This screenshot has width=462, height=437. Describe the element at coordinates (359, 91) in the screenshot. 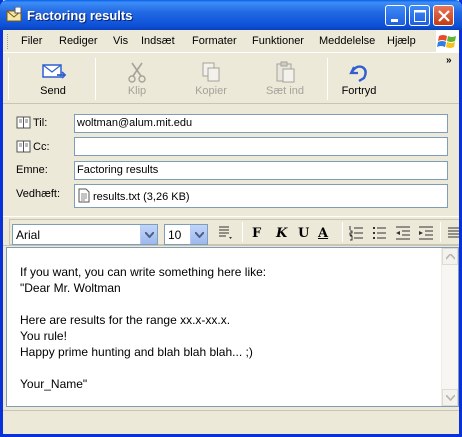

I see `undo-label: Fortryd` at that location.